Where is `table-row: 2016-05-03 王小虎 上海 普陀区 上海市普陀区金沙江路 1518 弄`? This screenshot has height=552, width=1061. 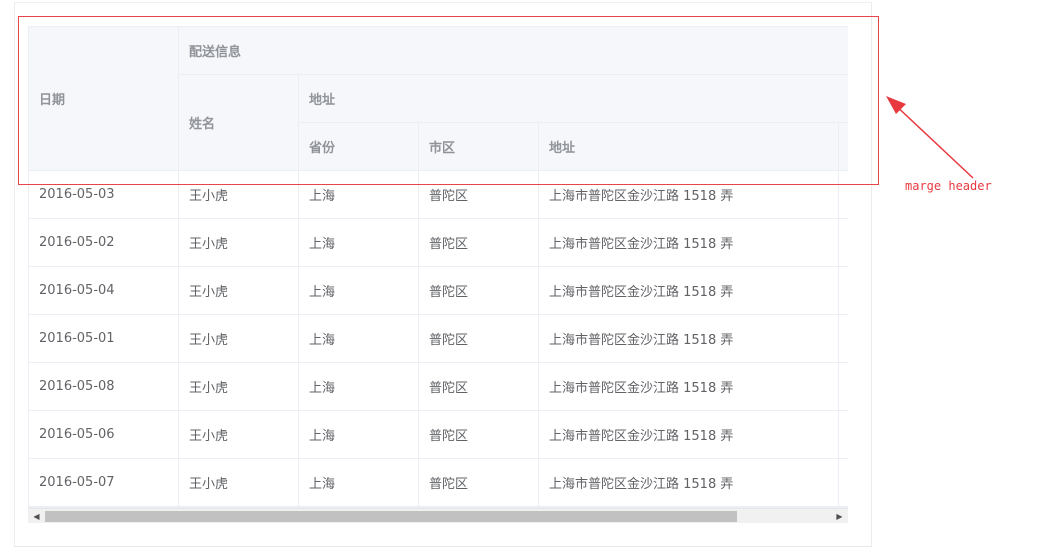 table-row: 2016-05-03 王小虎 上海 普陀区 上海市普陀区金沙江路 1518 弄 is located at coordinates (438, 195).